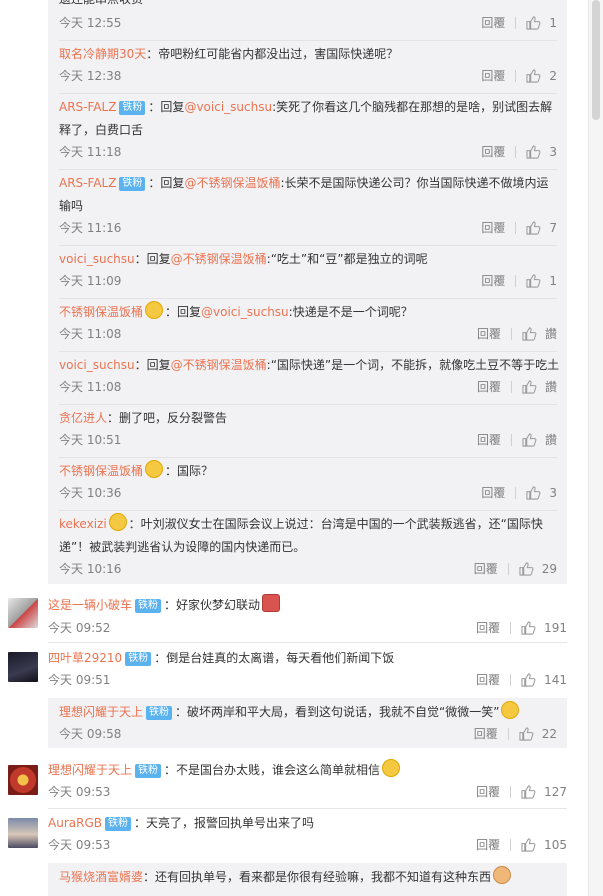 Image resolution: width=603 pixels, height=896 pixels. Describe the element at coordinates (90, 23) in the screenshot. I see `reply-time: 今天 12:55` at that location.